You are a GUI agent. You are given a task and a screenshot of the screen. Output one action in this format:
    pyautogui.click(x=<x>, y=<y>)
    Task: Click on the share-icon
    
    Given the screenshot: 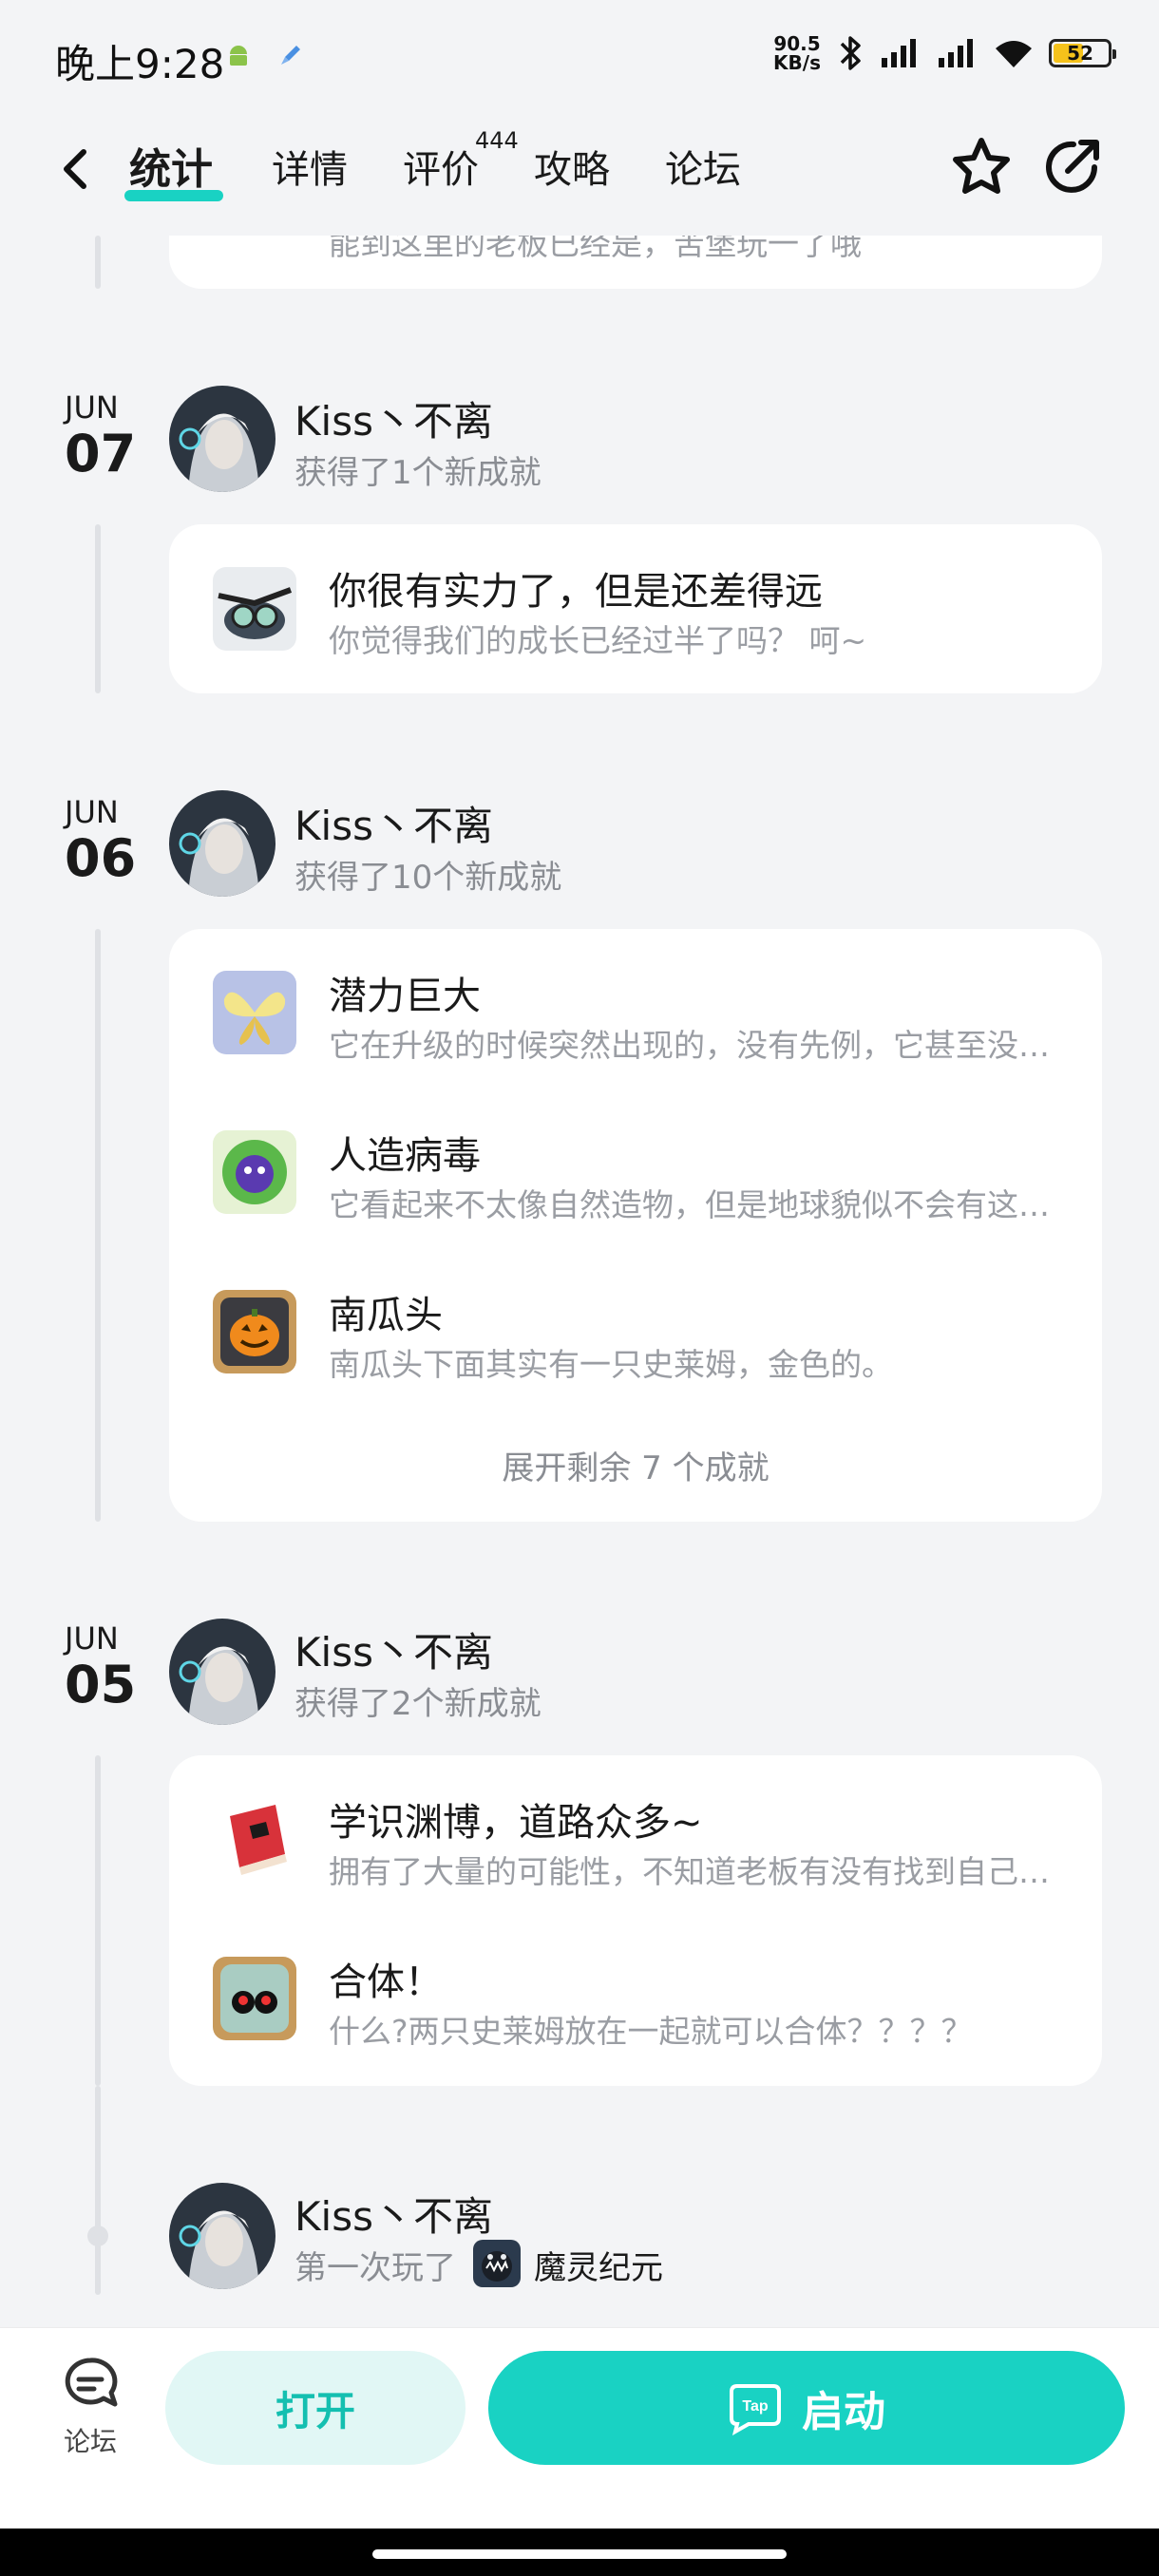 What is the action you would take?
    pyautogui.click(x=1072, y=166)
    